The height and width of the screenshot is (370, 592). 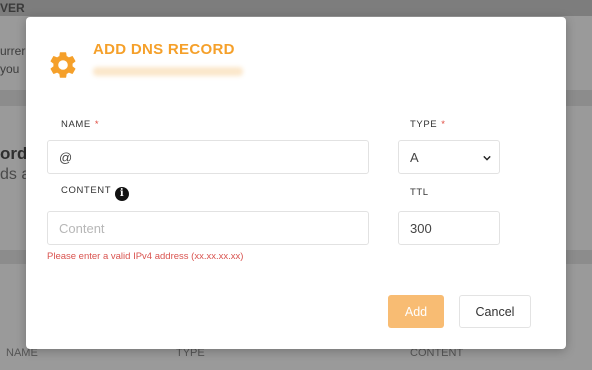 What do you see at coordinates (10, 69) in the screenshot?
I see `background-text: you` at bounding box center [10, 69].